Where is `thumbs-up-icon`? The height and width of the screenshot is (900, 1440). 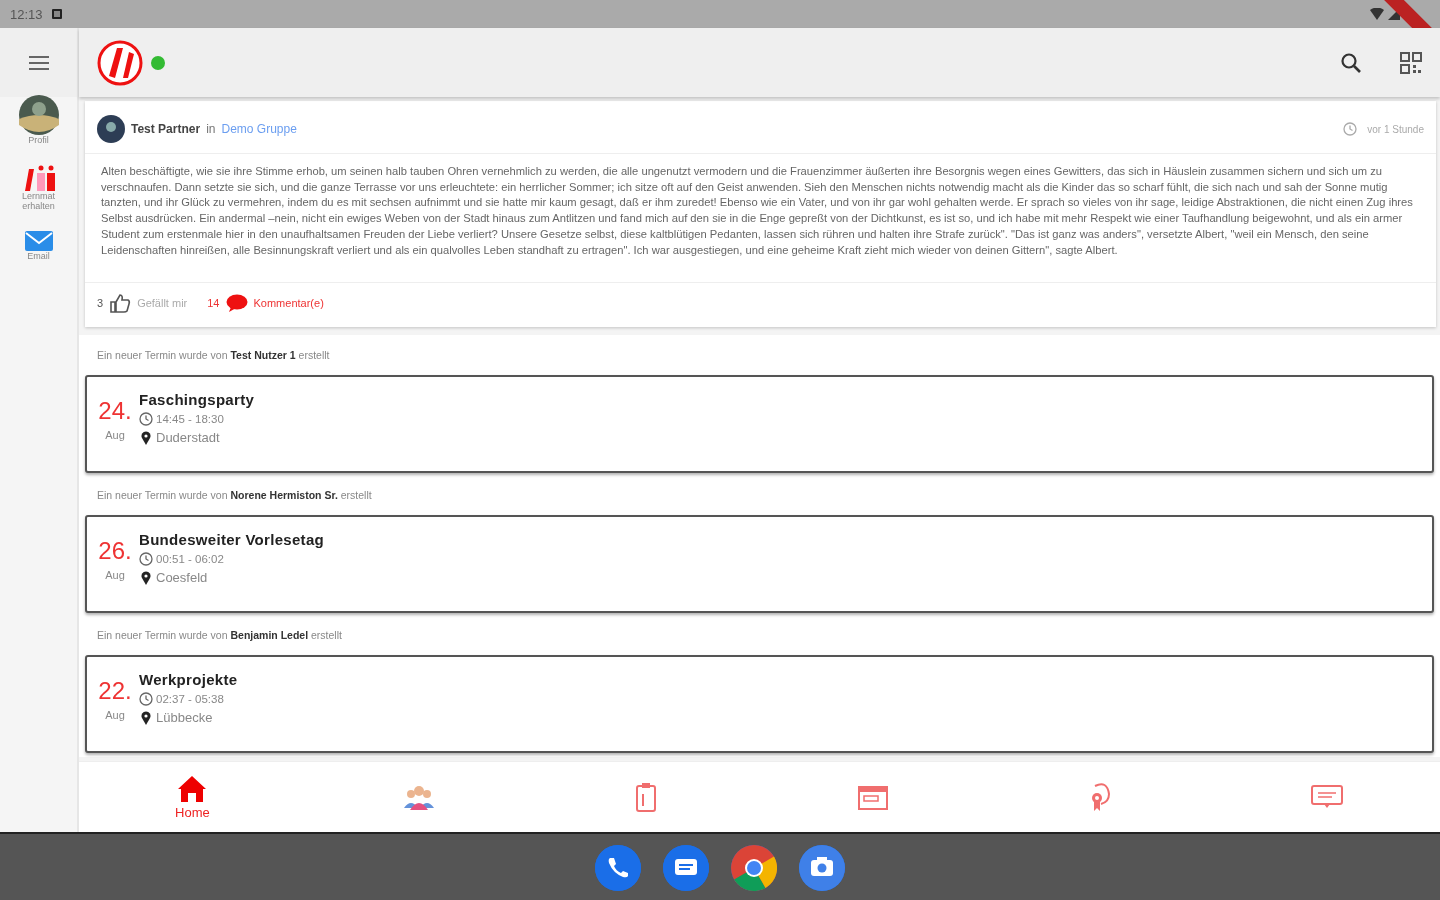 thumbs-up-icon is located at coordinates (120, 303).